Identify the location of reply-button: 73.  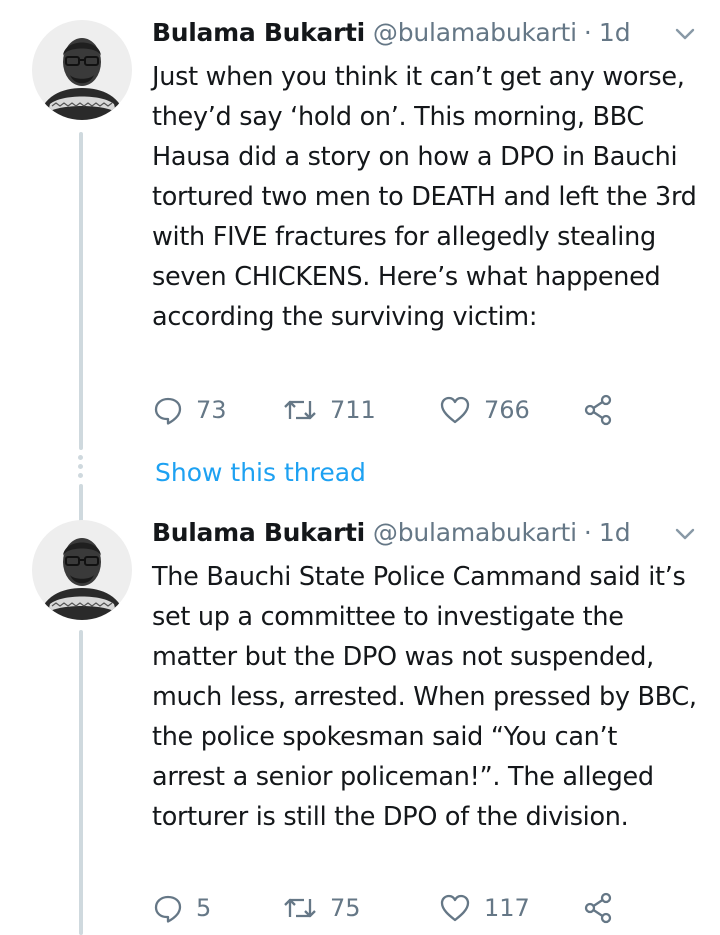
(217, 410).